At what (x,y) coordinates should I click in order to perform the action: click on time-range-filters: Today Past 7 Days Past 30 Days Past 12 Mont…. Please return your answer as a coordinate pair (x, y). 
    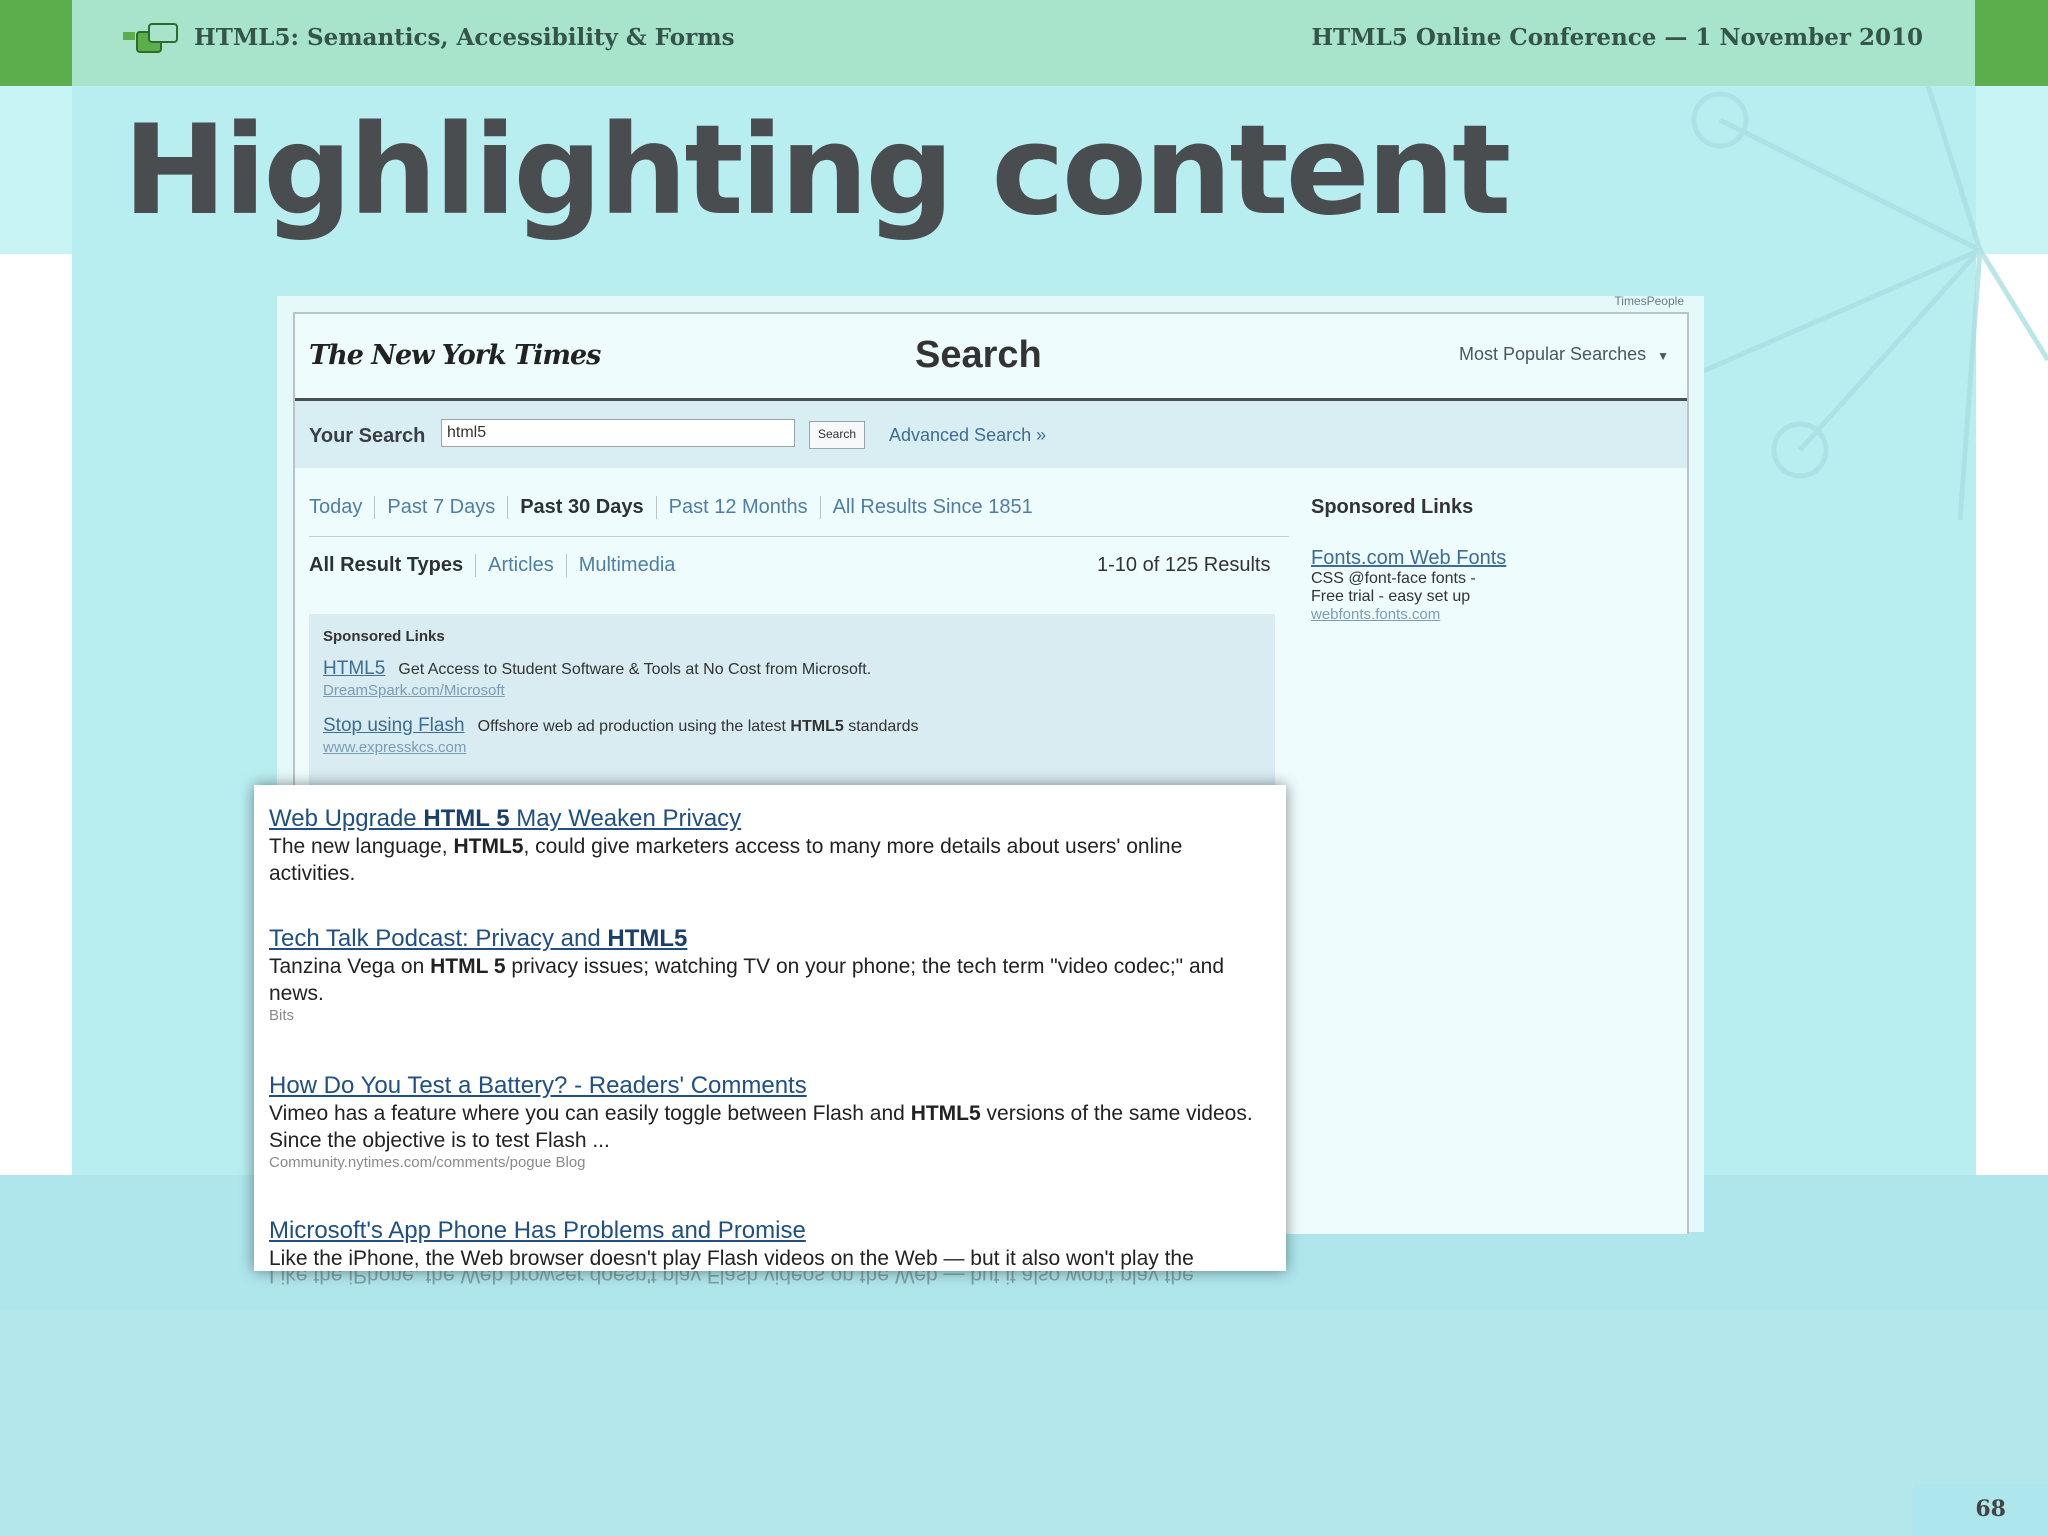
    Looking at the image, I should click on (677, 507).